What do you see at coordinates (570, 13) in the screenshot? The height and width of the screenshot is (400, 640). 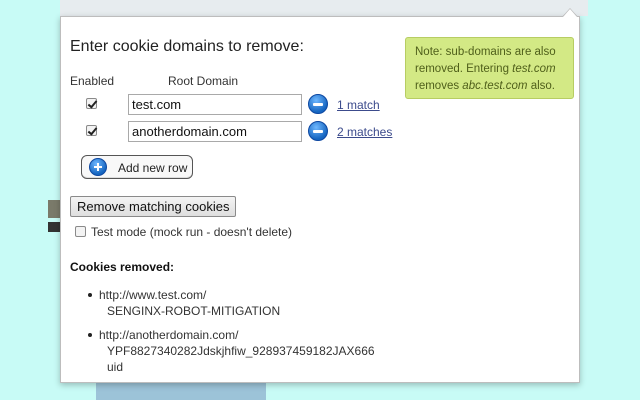 I see `popup-caret-fill` at bounding box center [570, 13].